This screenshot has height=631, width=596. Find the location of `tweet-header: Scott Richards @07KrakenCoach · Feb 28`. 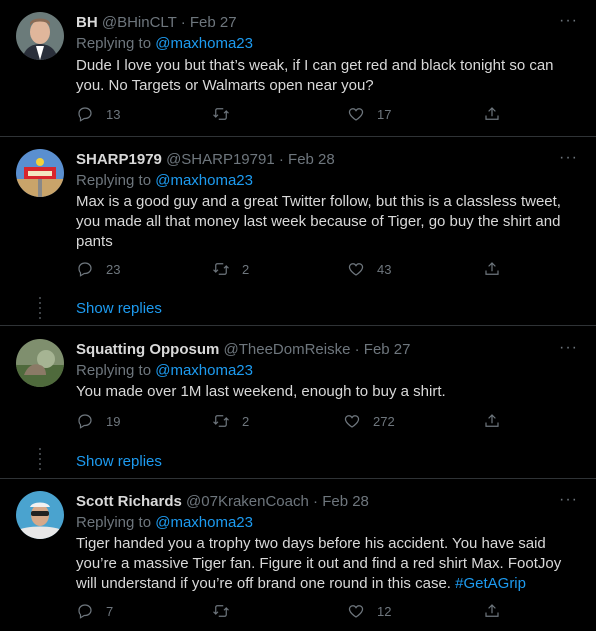

tweet-header: Scott Richards @07KrakenCoach · Feb 28 is located at coordinates (222, 501).